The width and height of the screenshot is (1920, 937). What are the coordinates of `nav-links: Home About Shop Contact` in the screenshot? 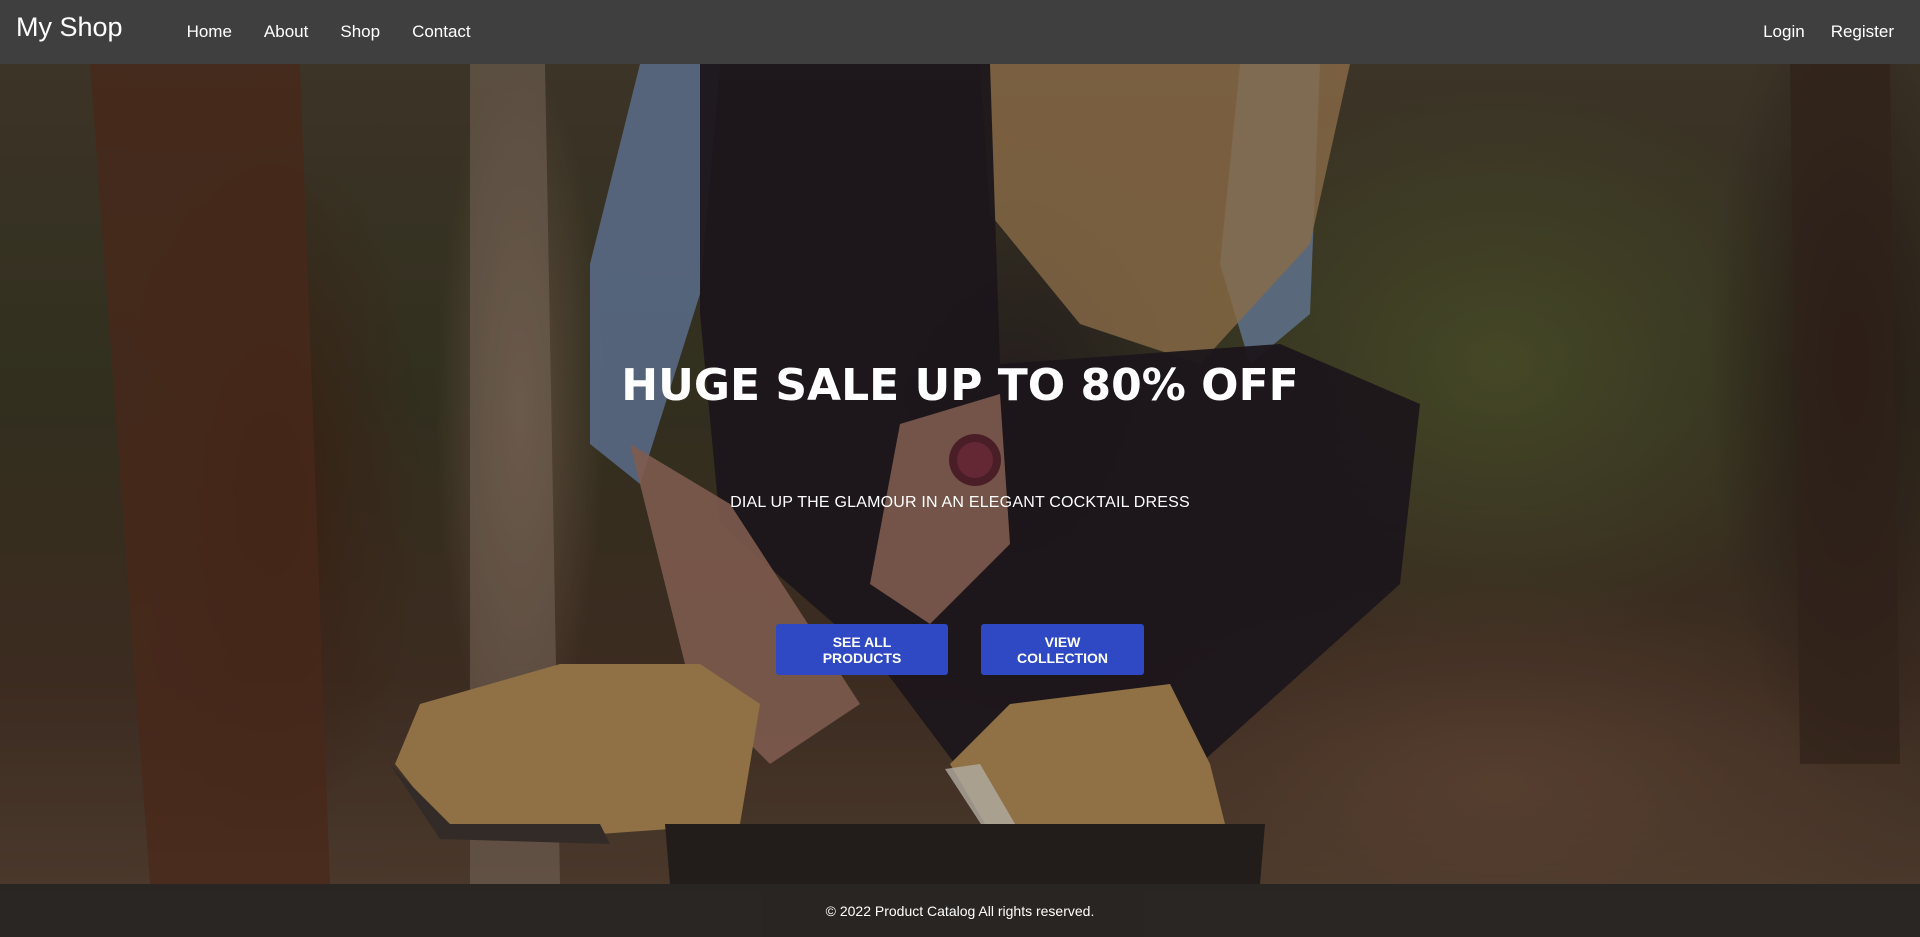 It's located at (329, 32).